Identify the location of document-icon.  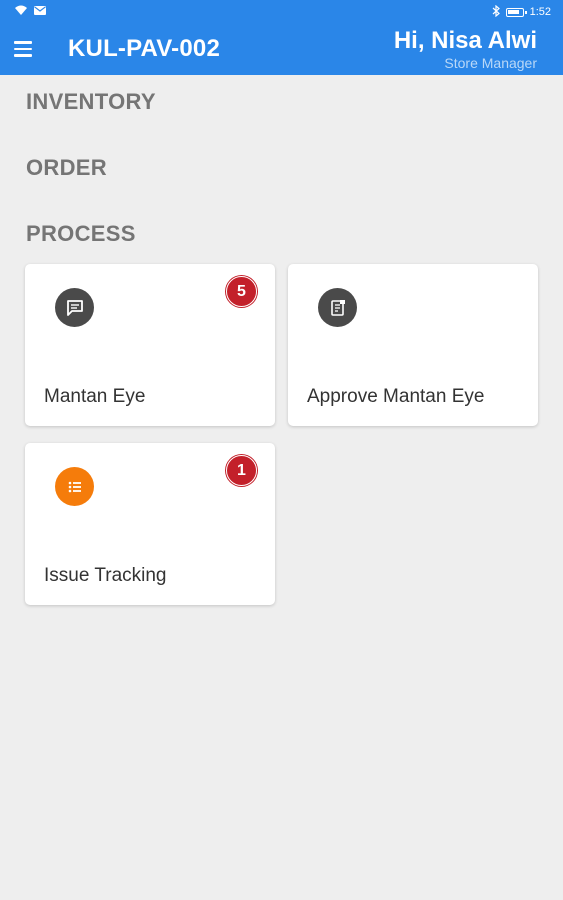
(337, 307).